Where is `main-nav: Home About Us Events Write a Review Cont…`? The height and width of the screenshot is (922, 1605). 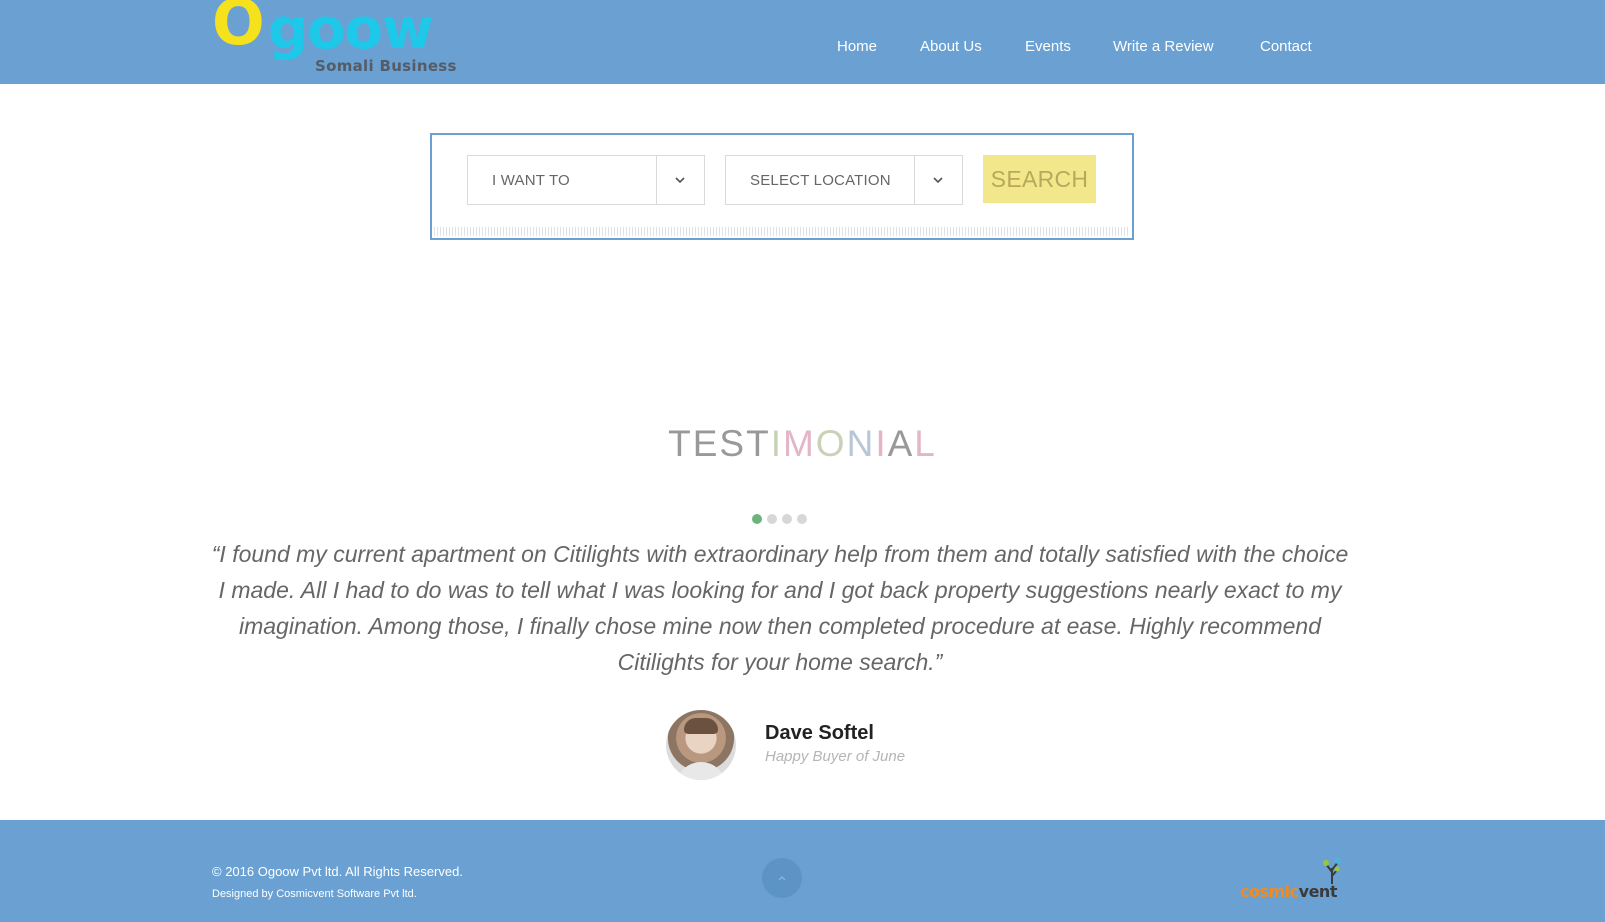 main-nav: Home About Us Events Write a Review Cont… is located at coordinates (802, 49).